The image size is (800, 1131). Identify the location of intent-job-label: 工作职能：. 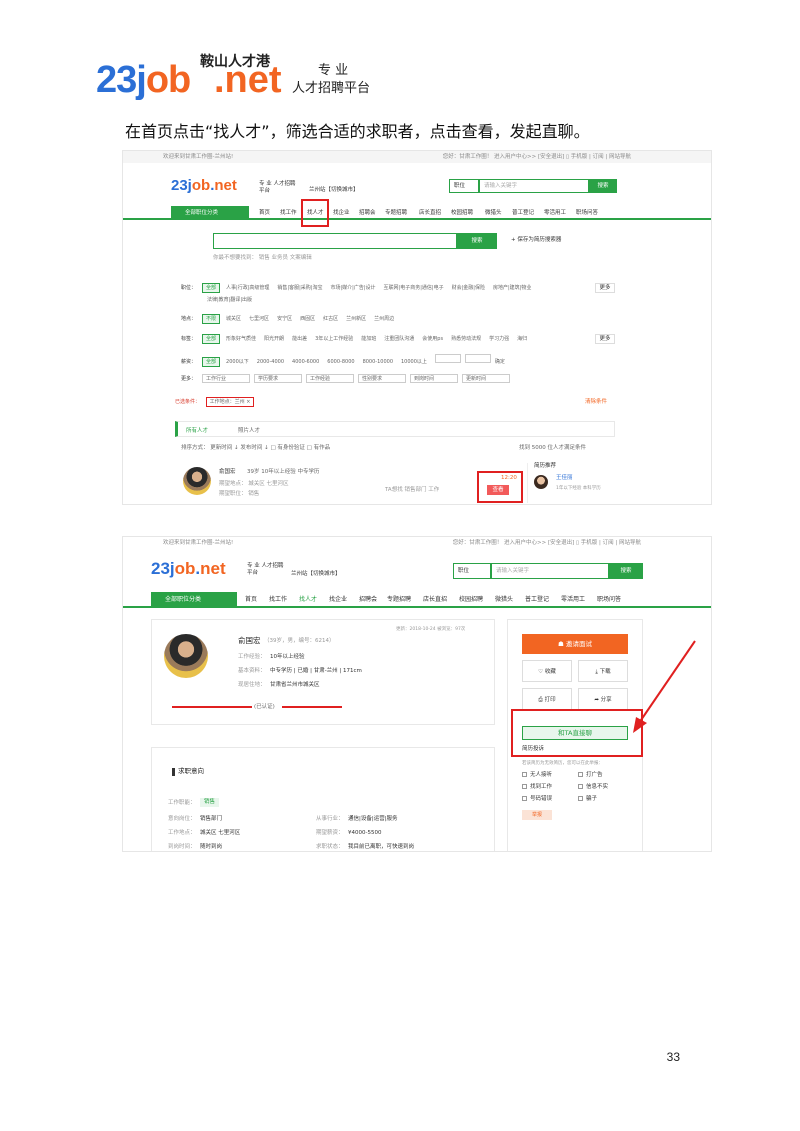
(182, 803).